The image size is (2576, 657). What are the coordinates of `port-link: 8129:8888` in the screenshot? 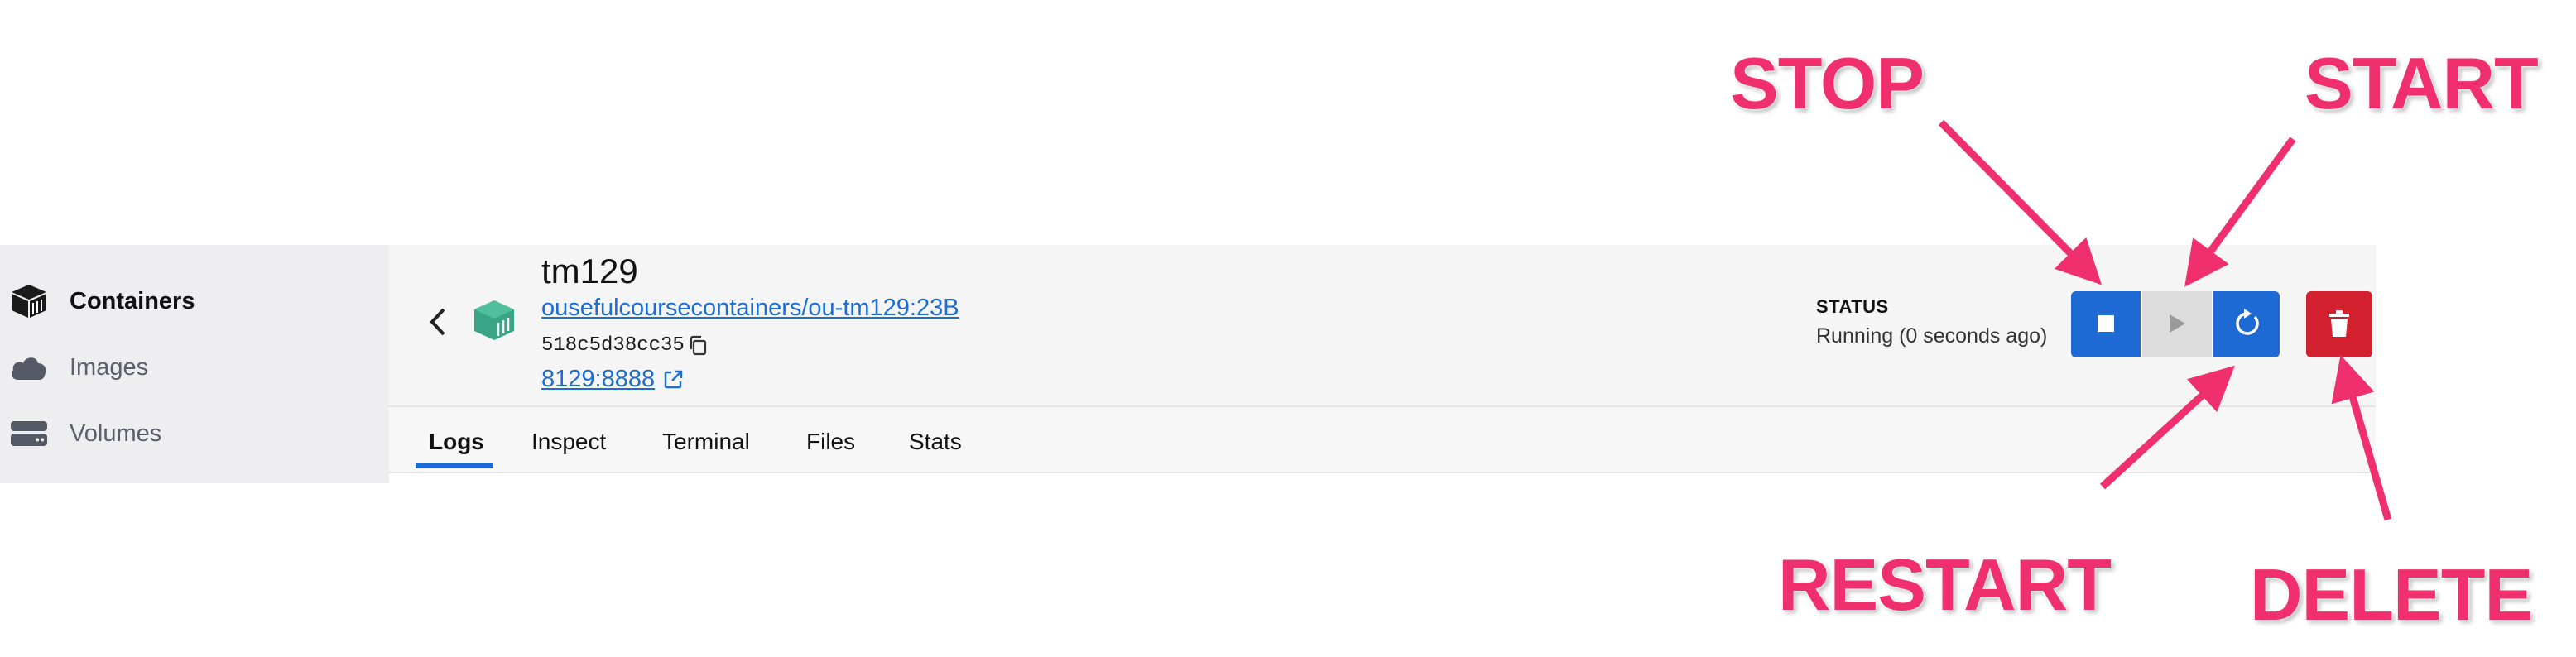 It's located at (598, 380).